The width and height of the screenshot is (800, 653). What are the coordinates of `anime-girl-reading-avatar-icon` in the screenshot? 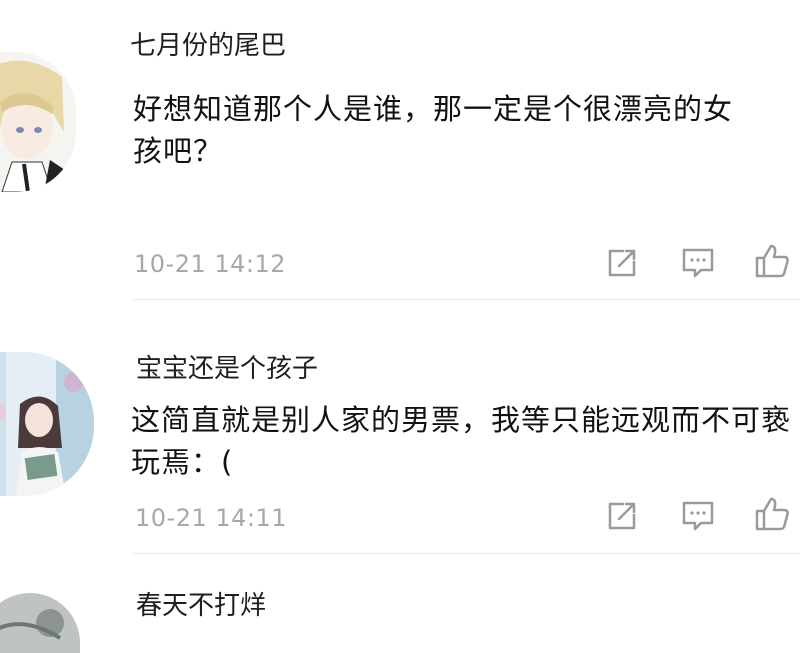 It's located at (47, 424).